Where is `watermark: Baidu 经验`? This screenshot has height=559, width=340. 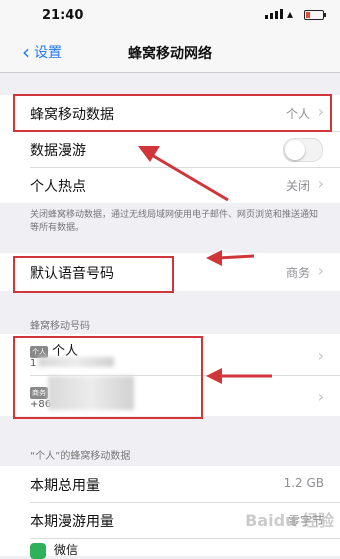
watermark: Baidu 经验 is located at coordinates (289, 520).